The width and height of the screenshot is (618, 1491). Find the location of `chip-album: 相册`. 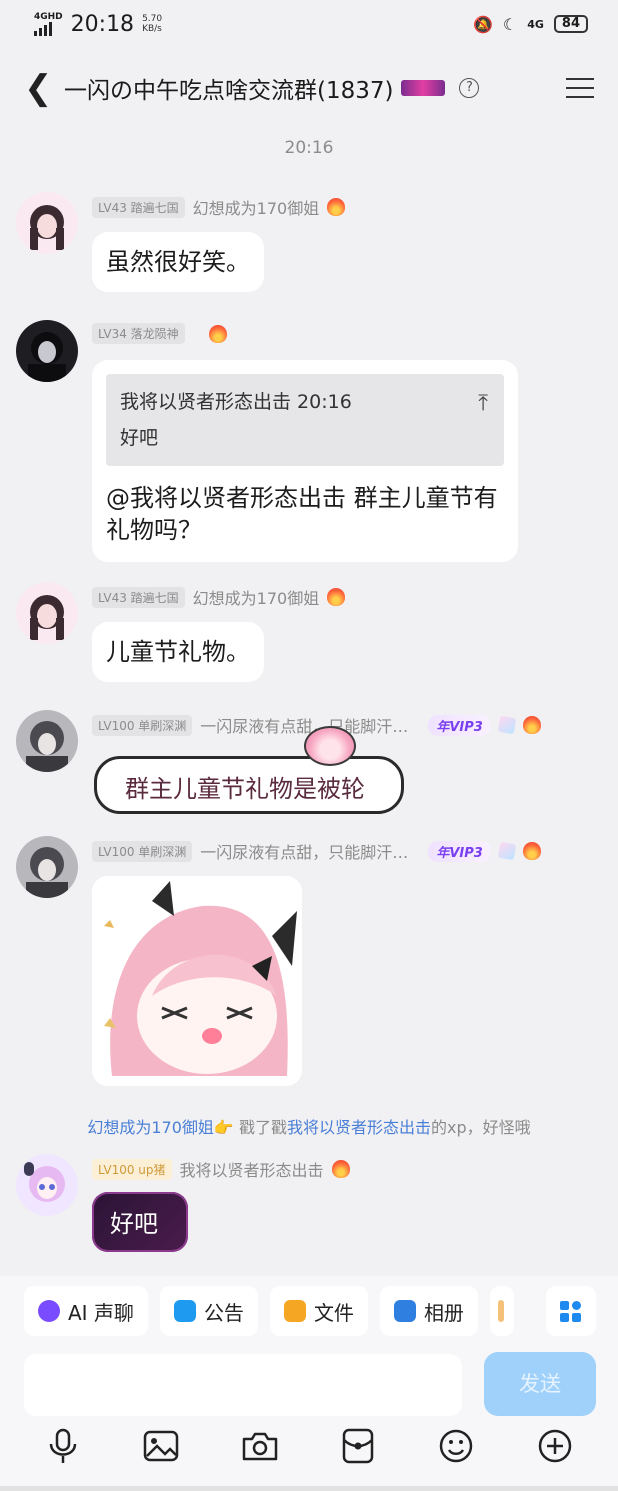

chip-album: 相册 is located at coordinates (428, 1311).